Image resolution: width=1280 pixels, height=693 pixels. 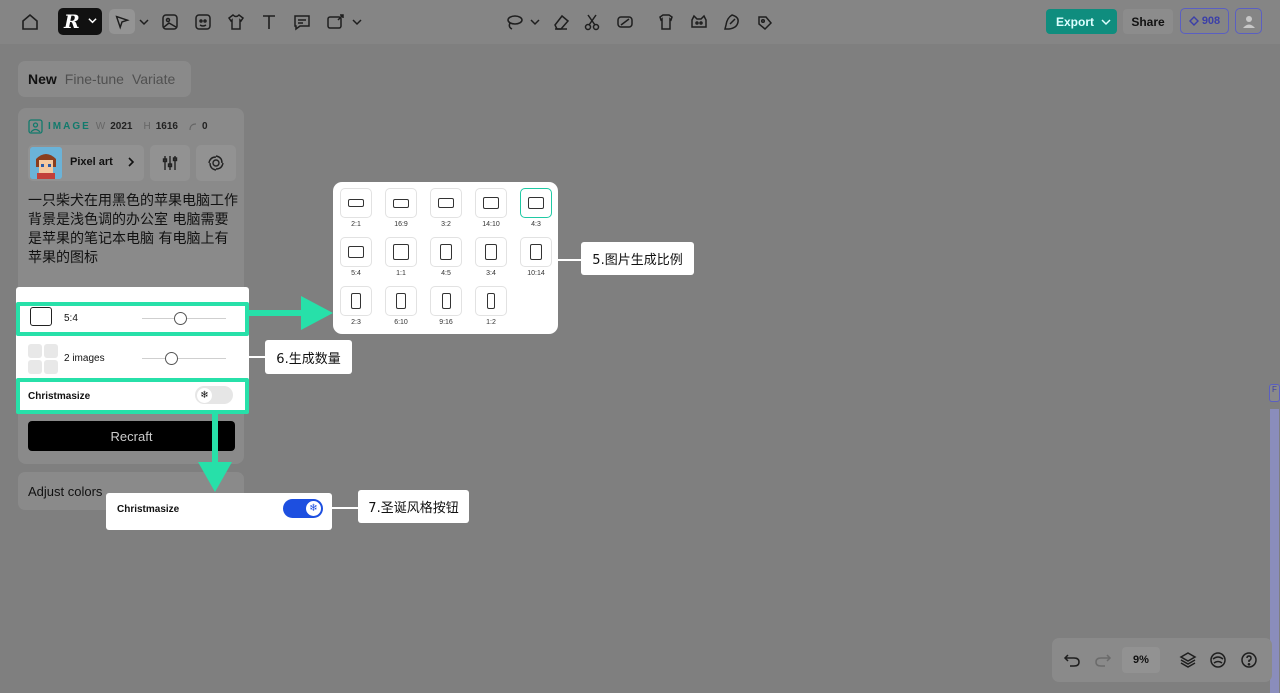 I want to click on arrow-head-down, so click(x=215, y=477).